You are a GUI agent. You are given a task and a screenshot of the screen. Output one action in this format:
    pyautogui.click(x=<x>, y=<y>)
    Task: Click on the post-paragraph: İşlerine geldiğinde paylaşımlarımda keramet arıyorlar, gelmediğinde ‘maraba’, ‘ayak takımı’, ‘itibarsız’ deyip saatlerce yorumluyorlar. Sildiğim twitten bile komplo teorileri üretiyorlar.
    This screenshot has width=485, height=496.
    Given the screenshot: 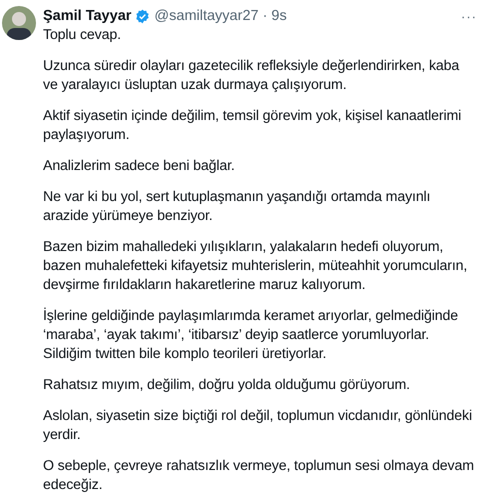 What is the action you would take?
    pyautogui.click(x=251, y=335)
    